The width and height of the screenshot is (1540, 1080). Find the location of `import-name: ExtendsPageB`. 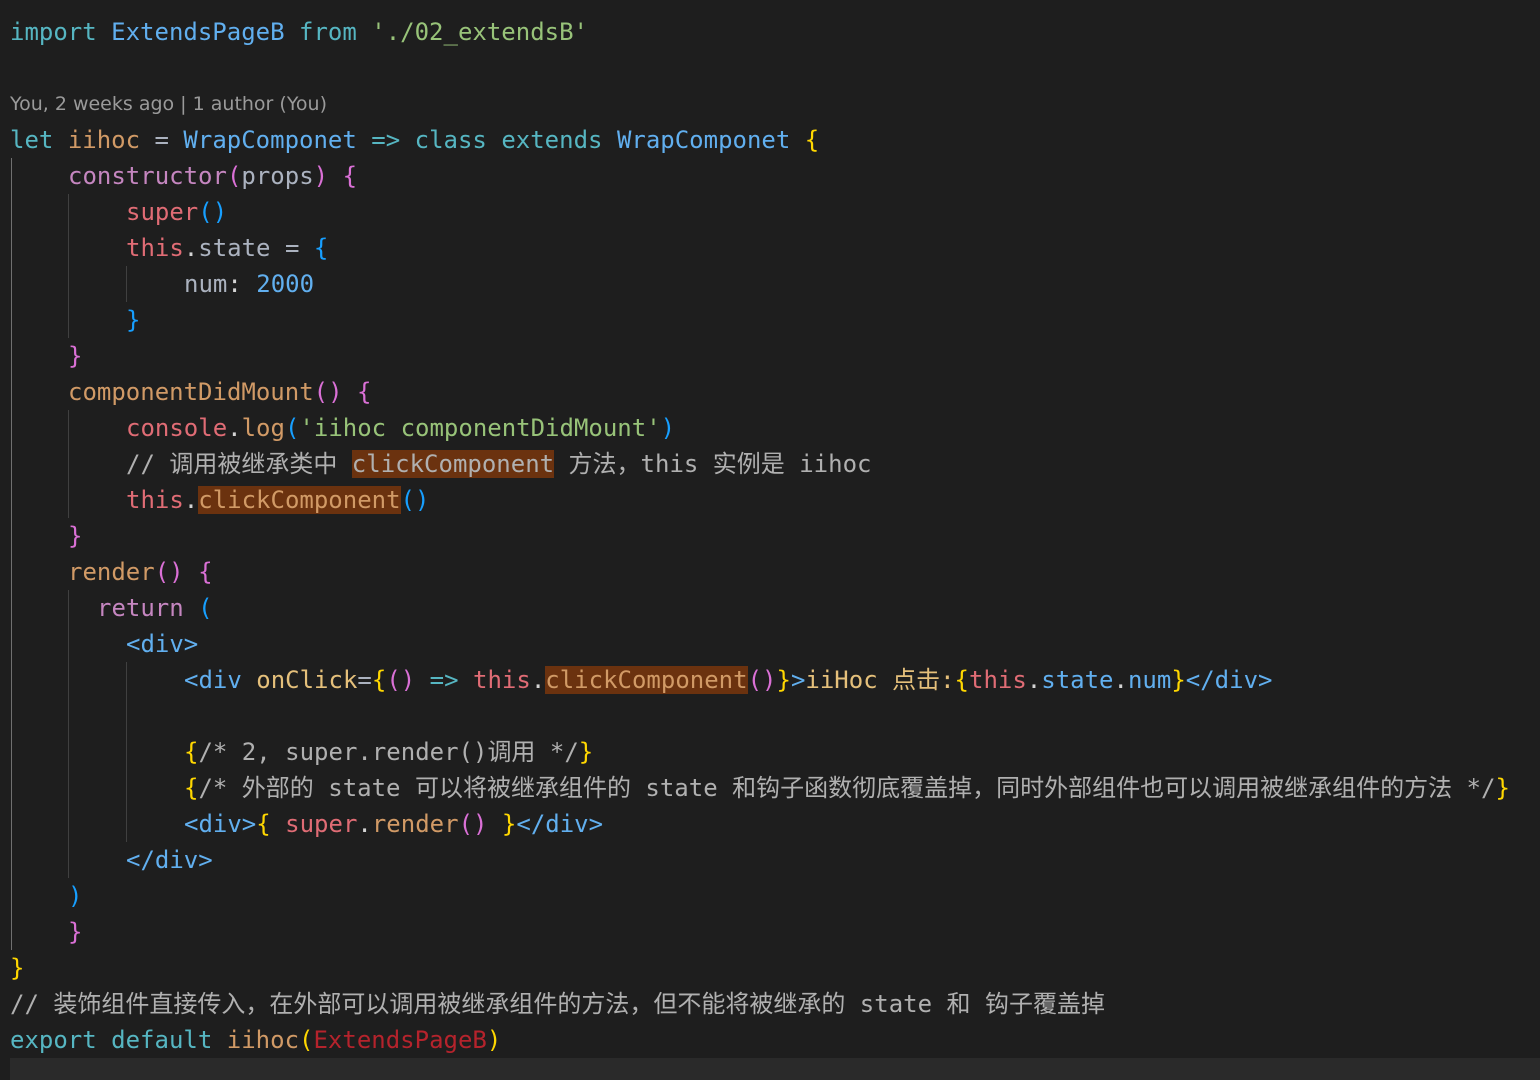

import-name: ExtendsPageB is located at coordinates (198, 32).